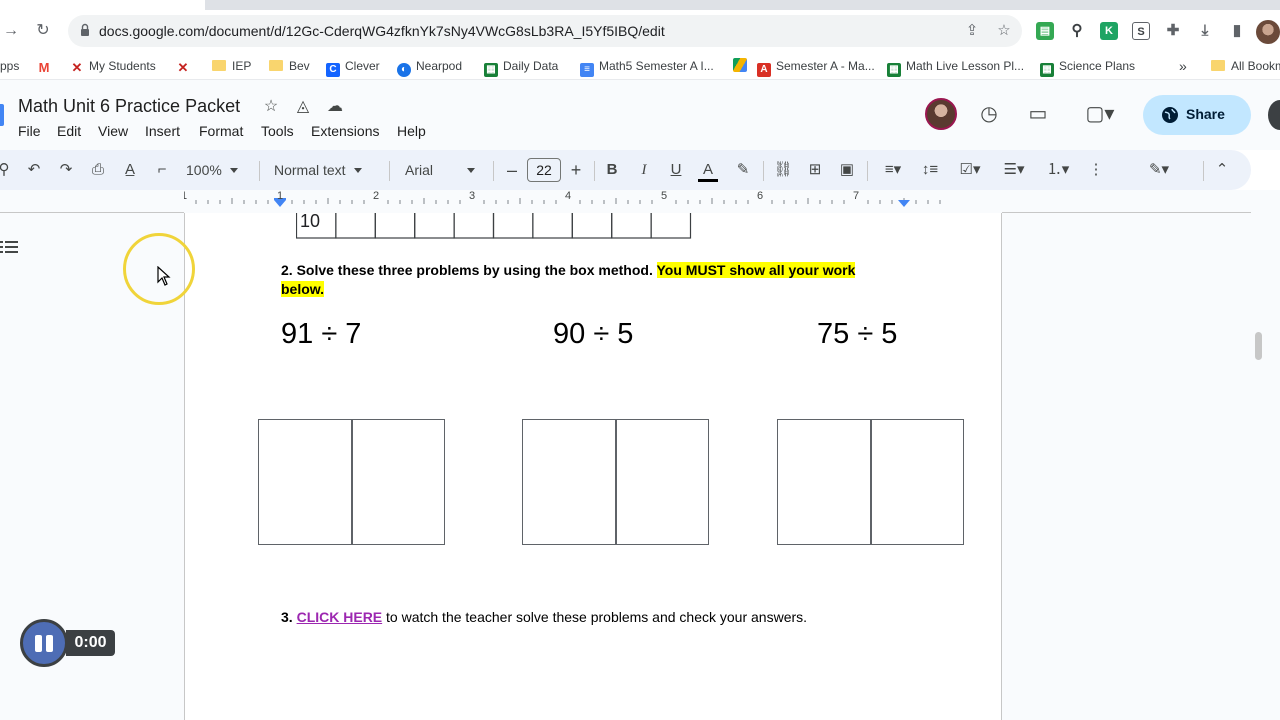 This screenshot has width=1280, height=720. I want to click on account-avatar, so click(1274, 115).